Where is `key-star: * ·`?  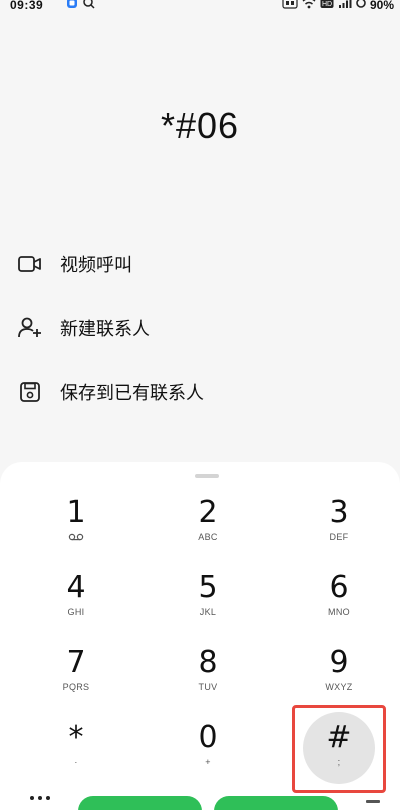
key-star: * · is located at coordinates (76, 757).